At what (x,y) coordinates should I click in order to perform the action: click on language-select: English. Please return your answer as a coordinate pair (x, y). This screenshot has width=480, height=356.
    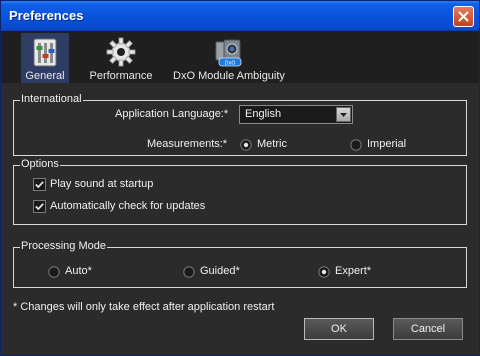
    Looking at the image, I should click on (296, 114).